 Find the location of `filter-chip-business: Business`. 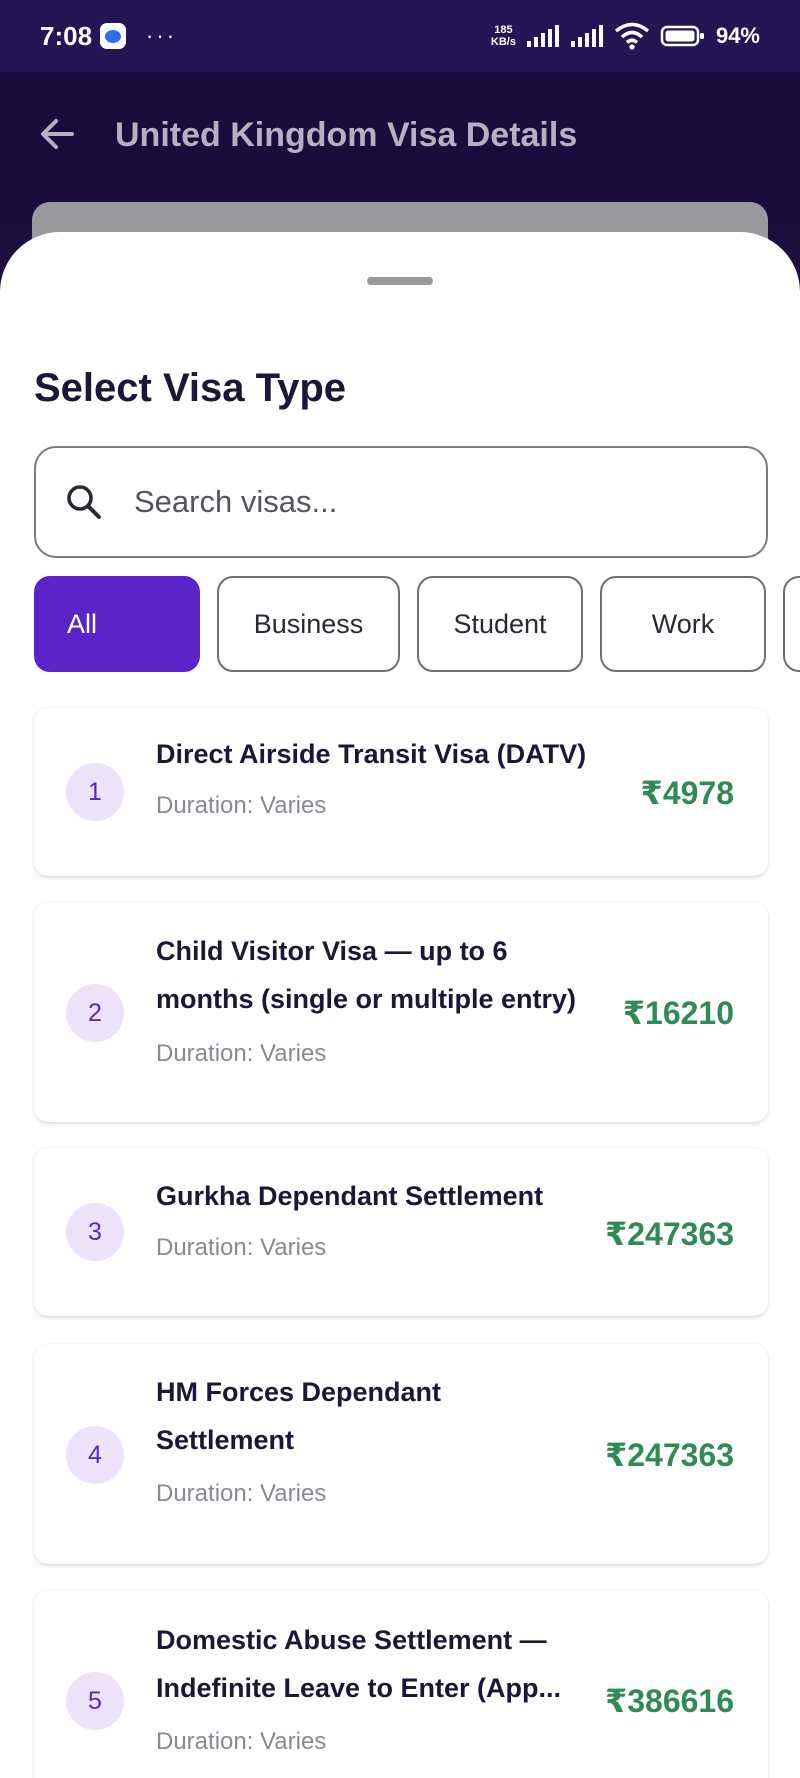

filter-chip-business: Business is located at coordinates (308, 624).